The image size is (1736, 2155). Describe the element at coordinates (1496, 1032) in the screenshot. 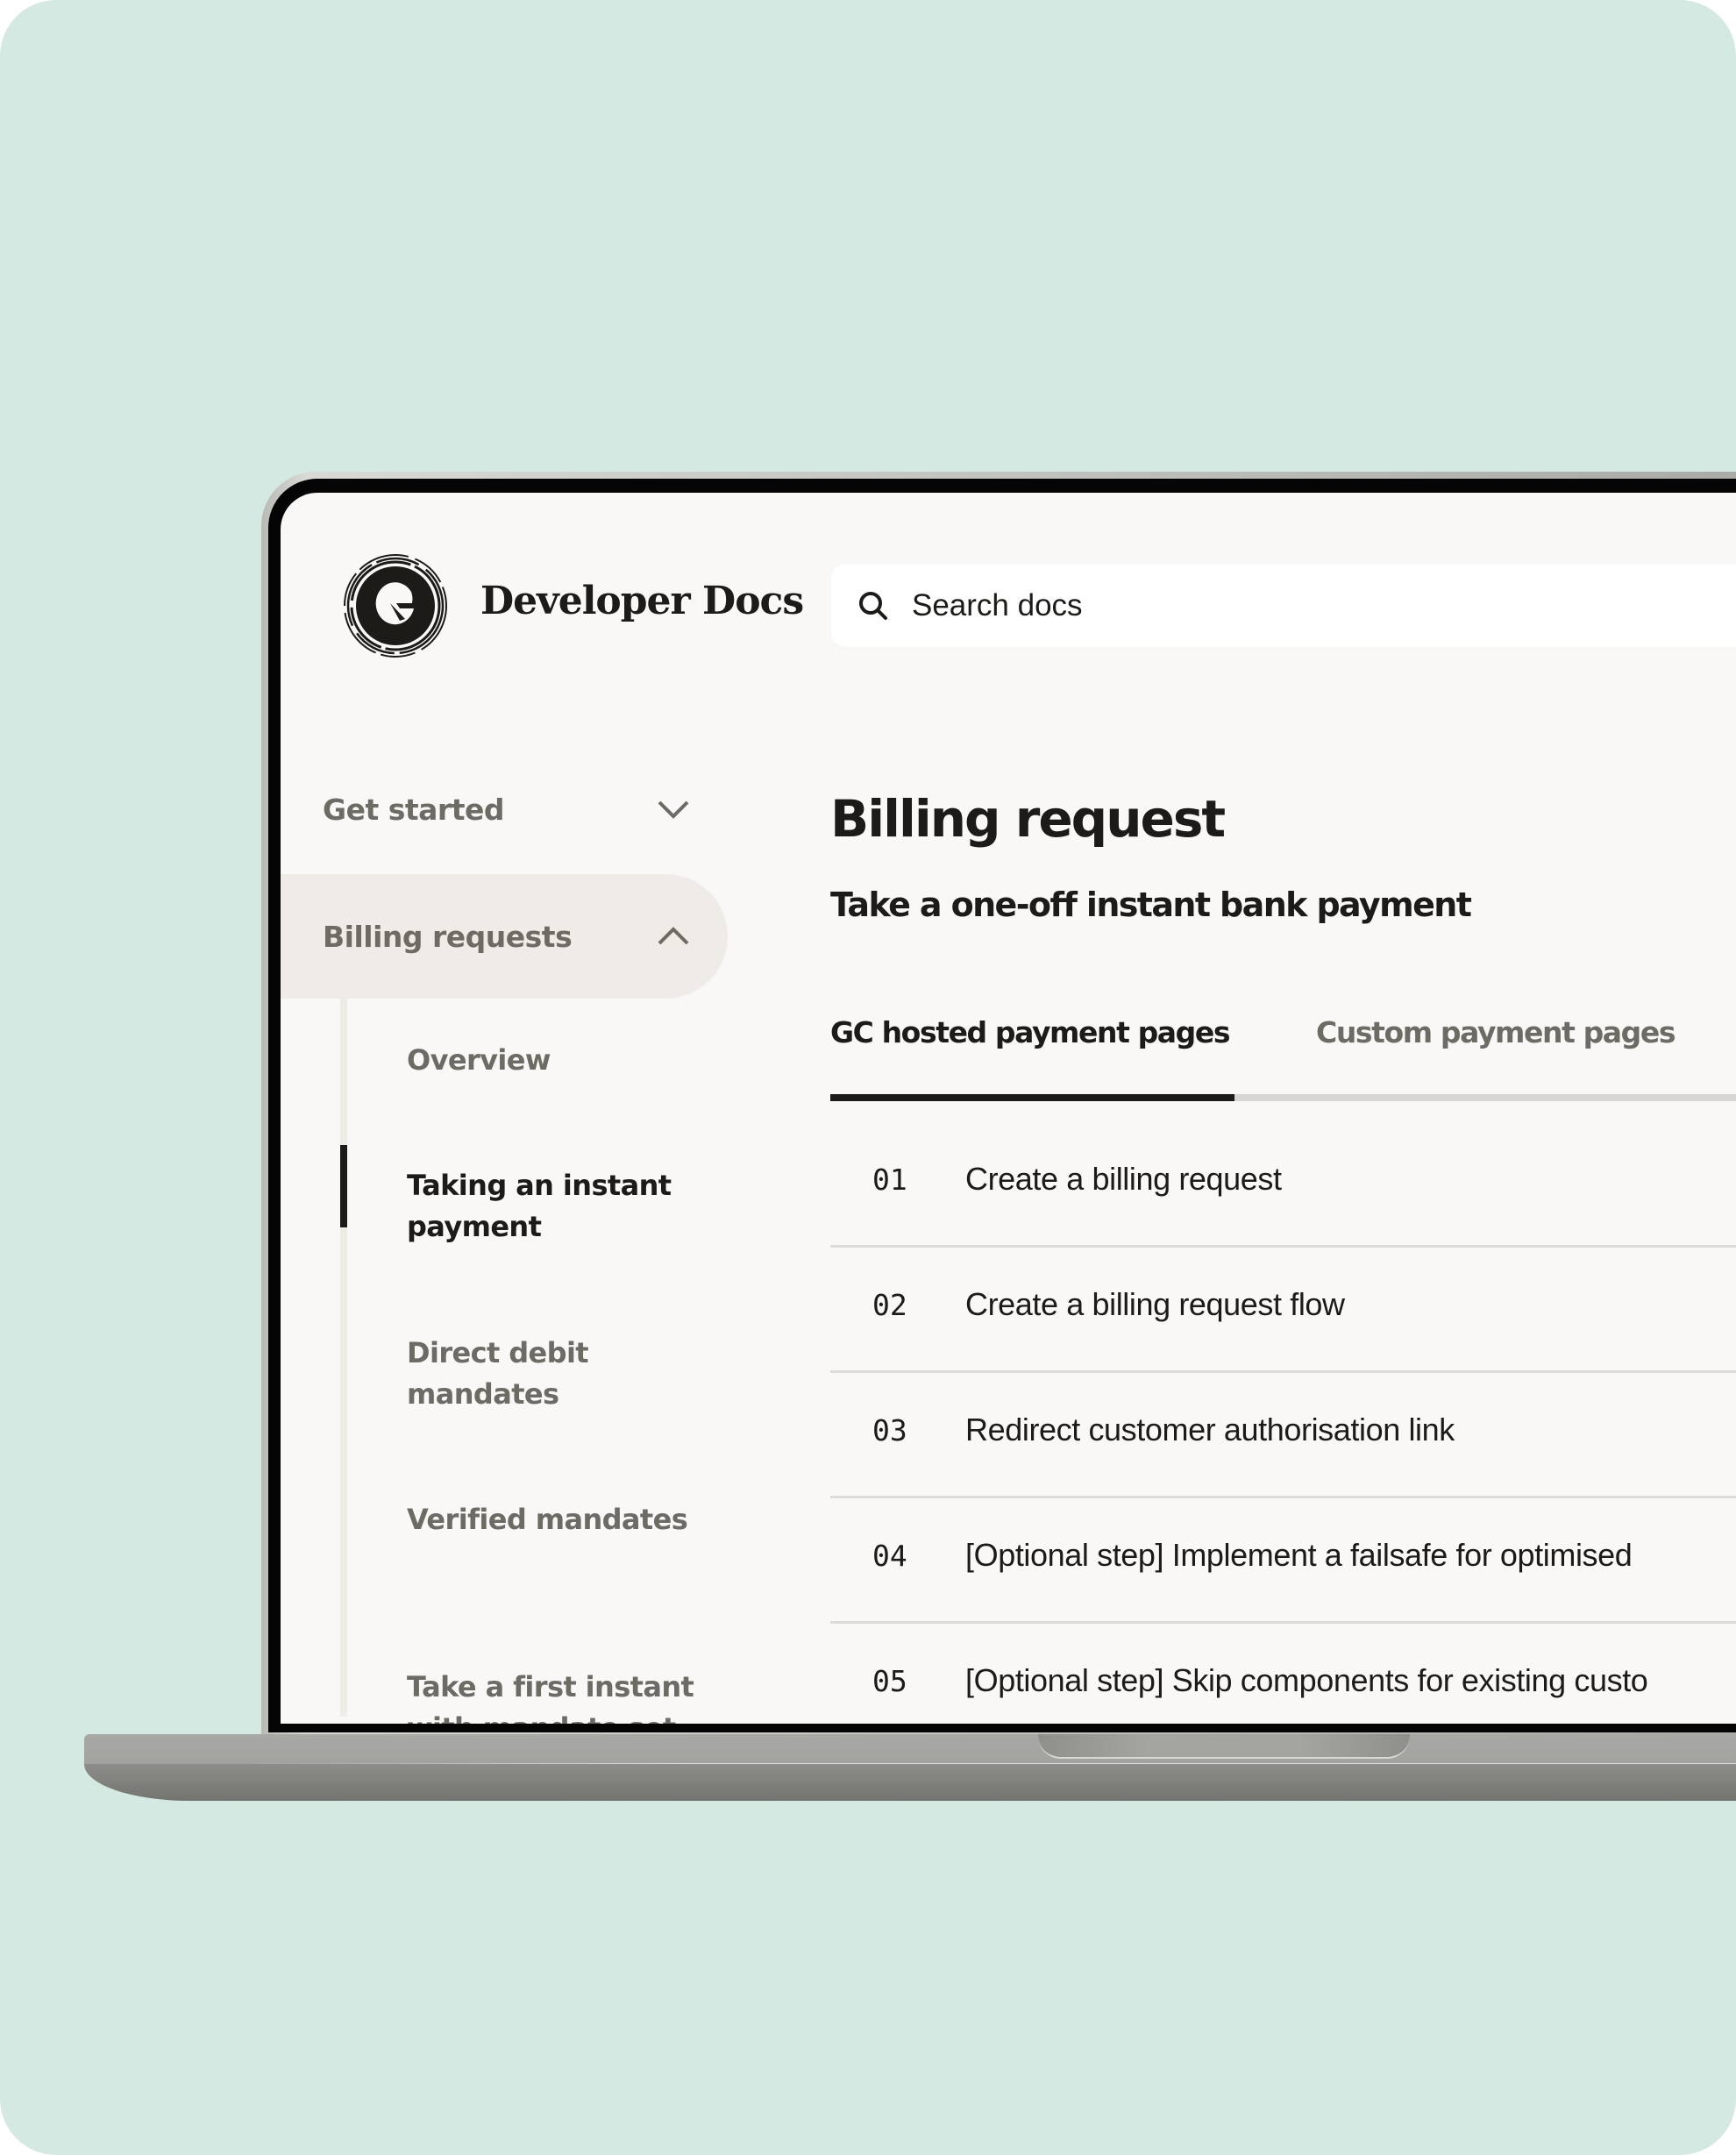

I see `tab-custom-payment-pages: Custom payment pages` at that location.